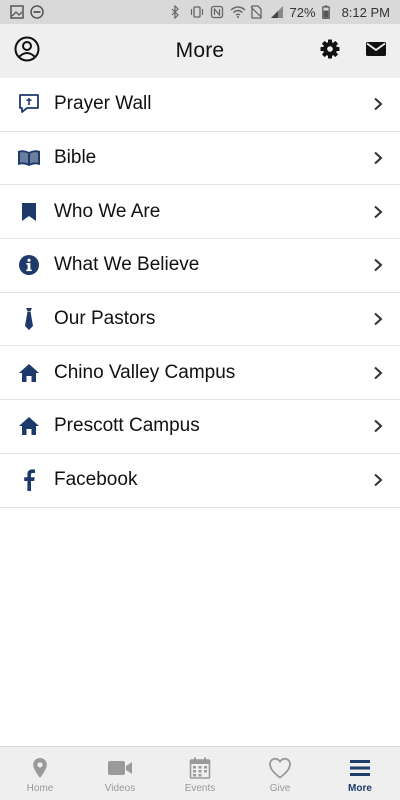  I want to click on bottom-nav: Home Videos Events Give More, so click(200, 773).